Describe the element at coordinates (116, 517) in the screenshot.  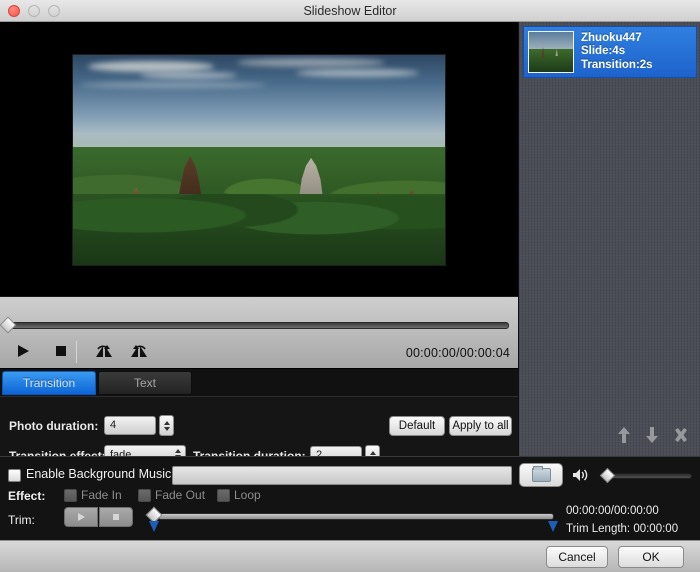
I see `trim-stop-button` at that location.